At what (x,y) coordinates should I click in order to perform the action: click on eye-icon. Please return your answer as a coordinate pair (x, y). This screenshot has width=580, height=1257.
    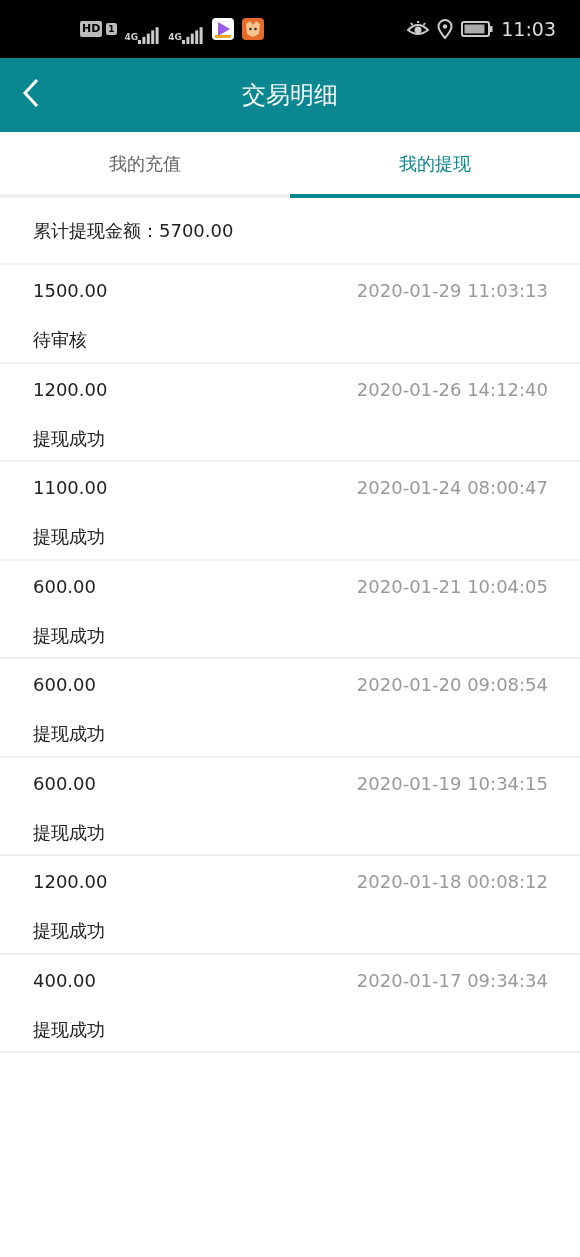
    Looking at the image, I should click on (418, 29).